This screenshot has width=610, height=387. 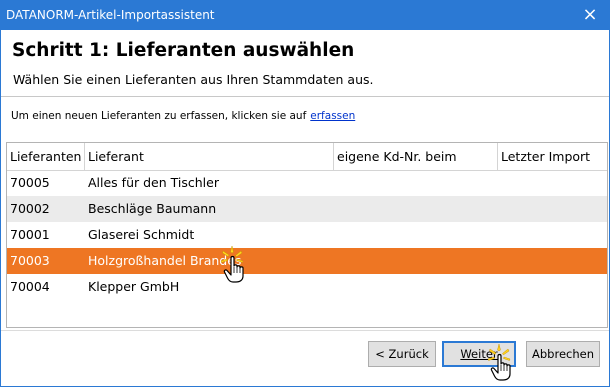 I want to click on cell-nr: 70003, so click(x=30, y=260).